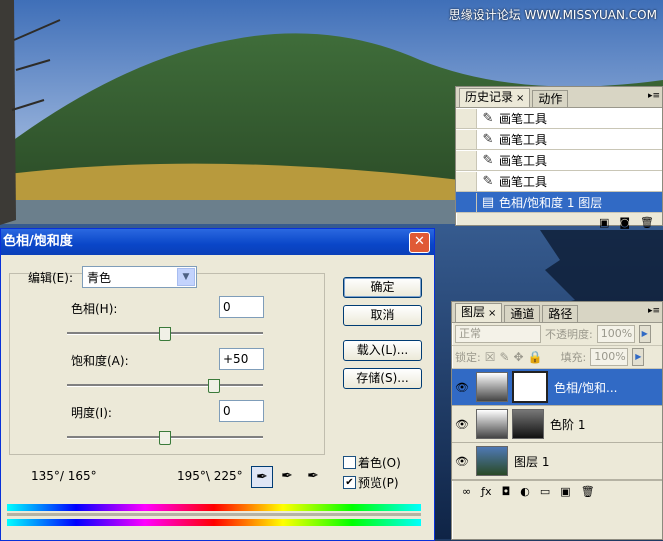 This screenshot has width=663, height=541. What do you see at coordinates (100, 361) in the screenshot?
I see `saturation-label: 饱和度(A):` at bounding box center [100, 361].